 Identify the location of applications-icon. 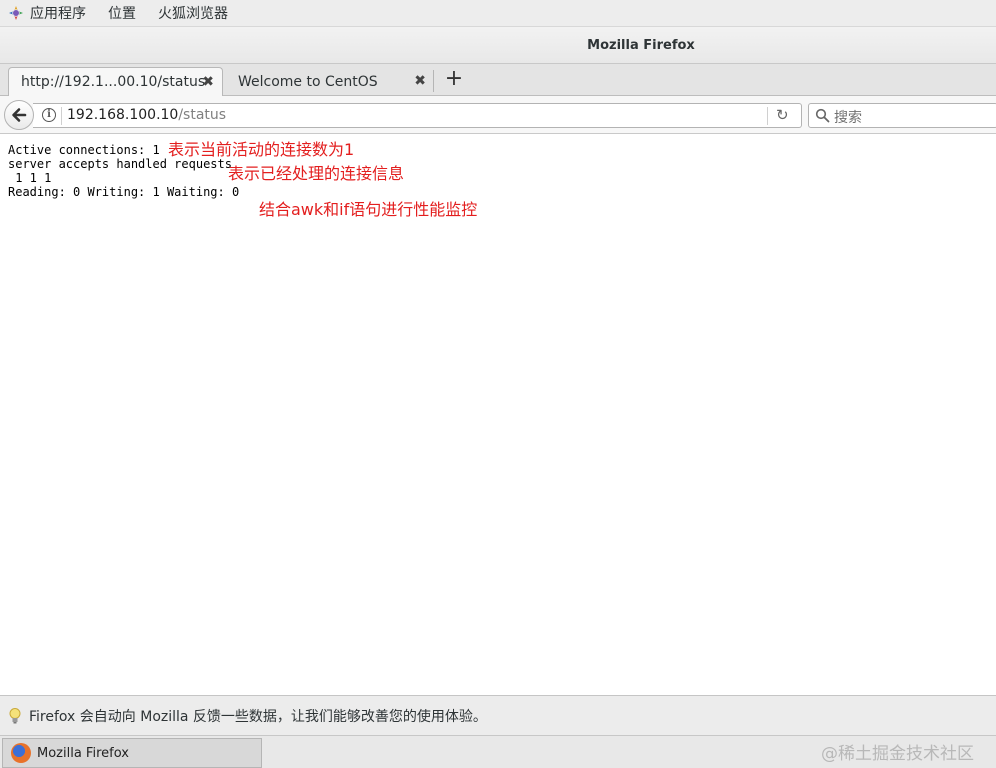
(16, 13).